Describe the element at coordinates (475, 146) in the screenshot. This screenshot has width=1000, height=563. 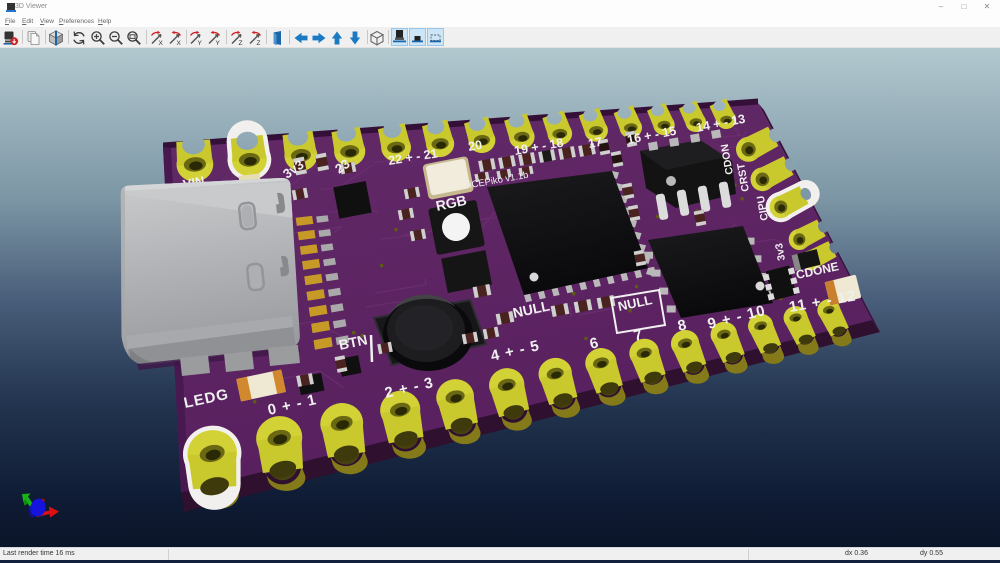
I see `svg-text: 20` at that location.